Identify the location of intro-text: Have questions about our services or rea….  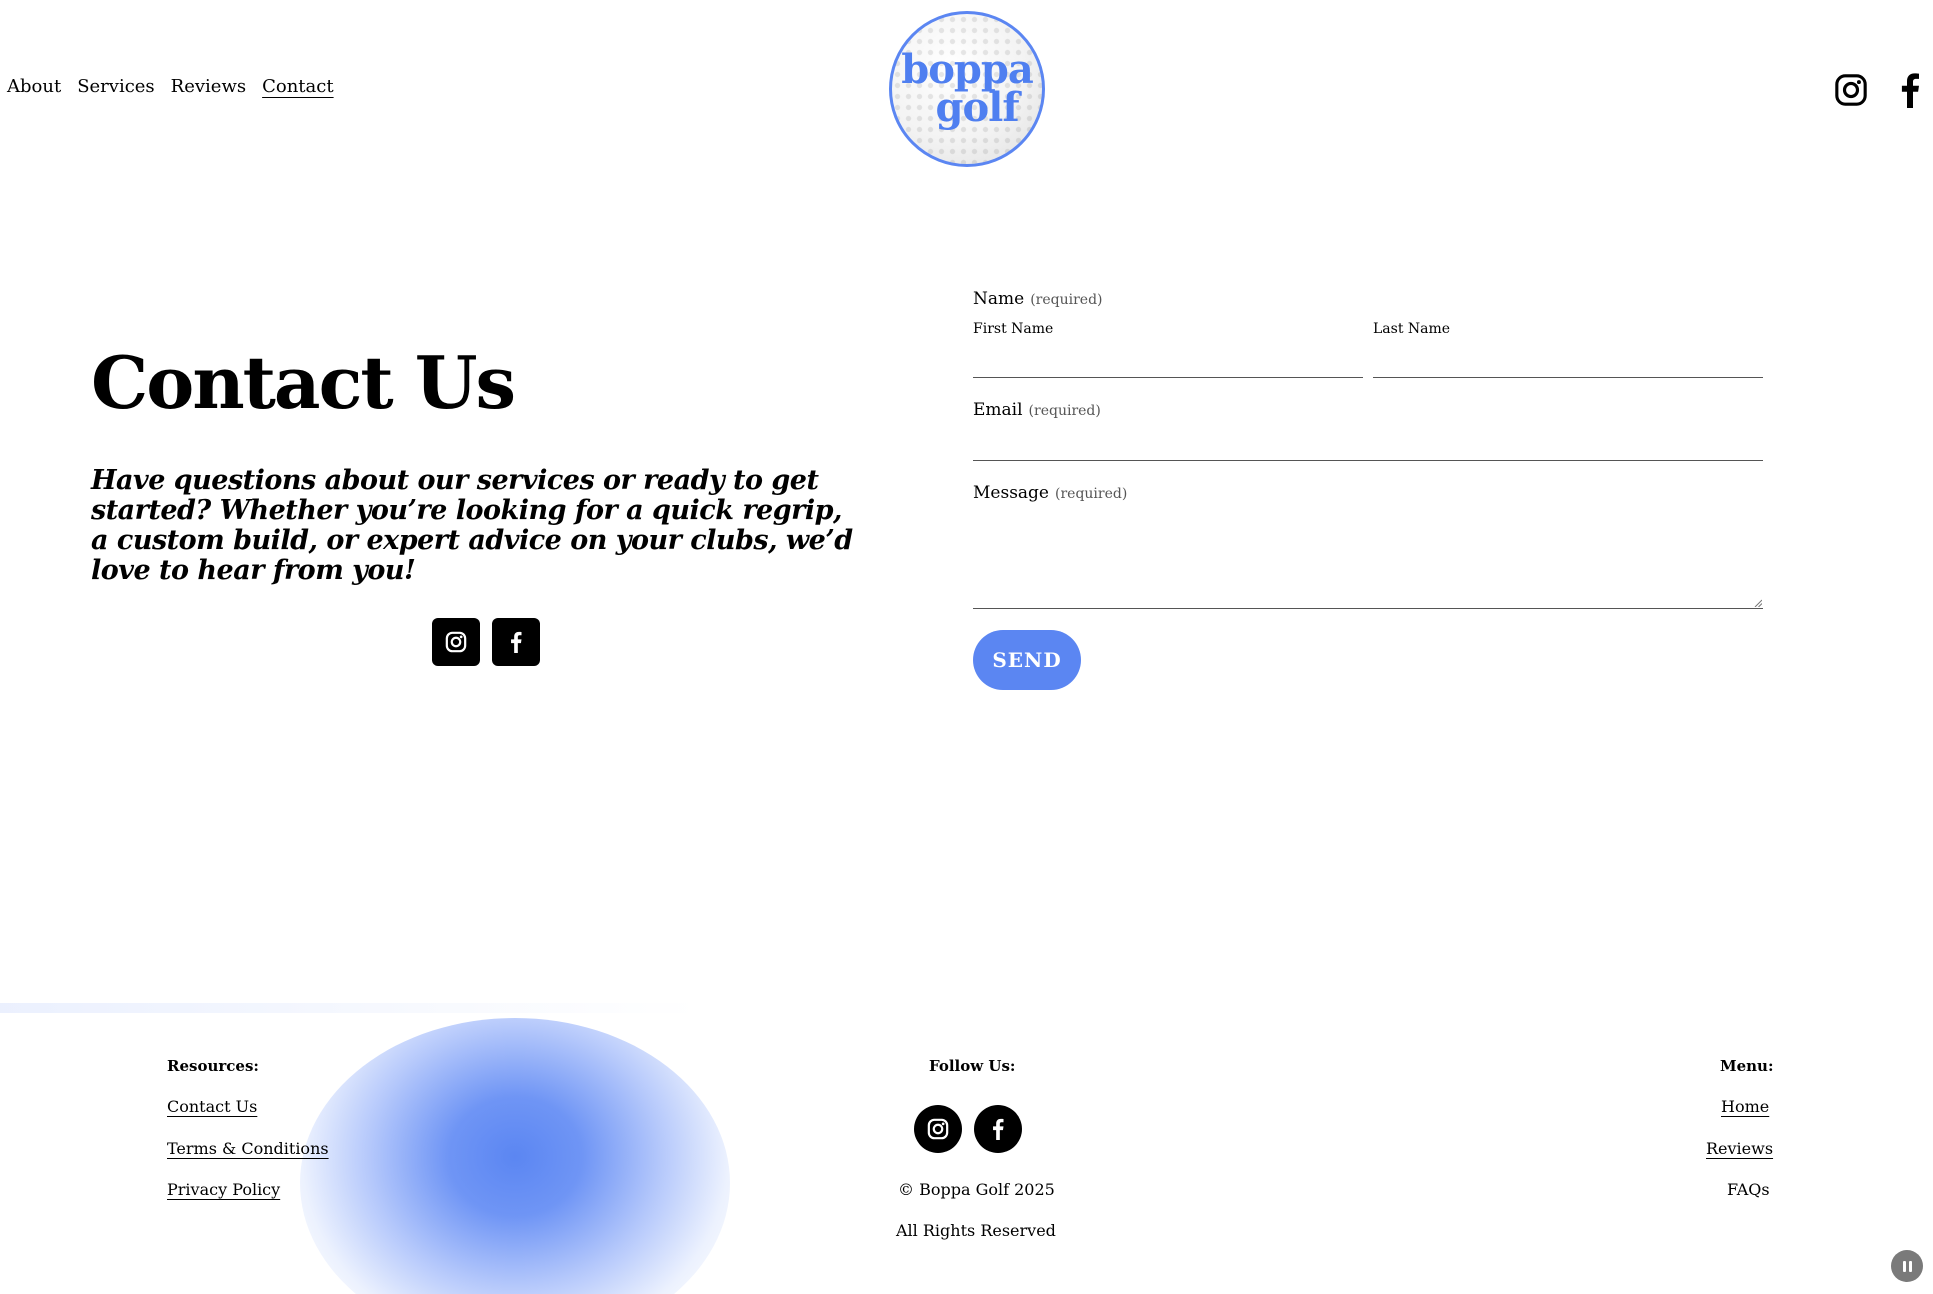
(472, 525).